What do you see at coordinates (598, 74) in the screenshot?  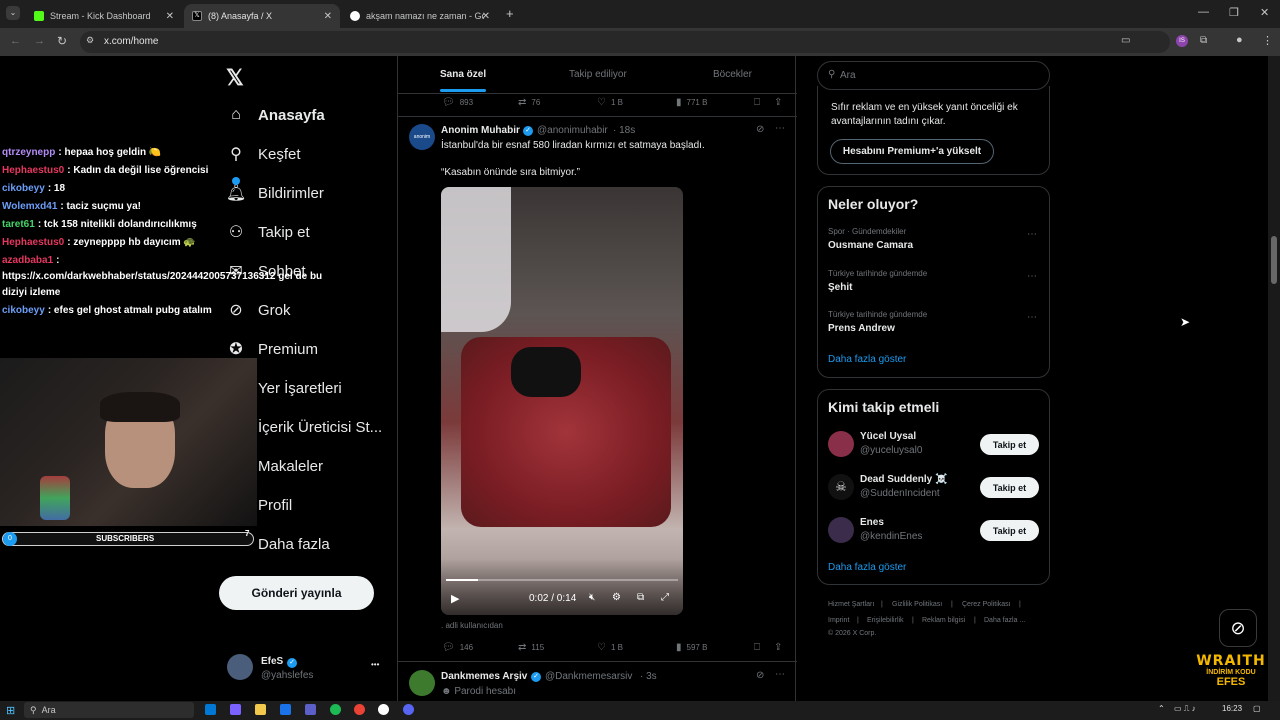 I see `tab-following: Takip ediliyor` at bounding box center [598, 74].